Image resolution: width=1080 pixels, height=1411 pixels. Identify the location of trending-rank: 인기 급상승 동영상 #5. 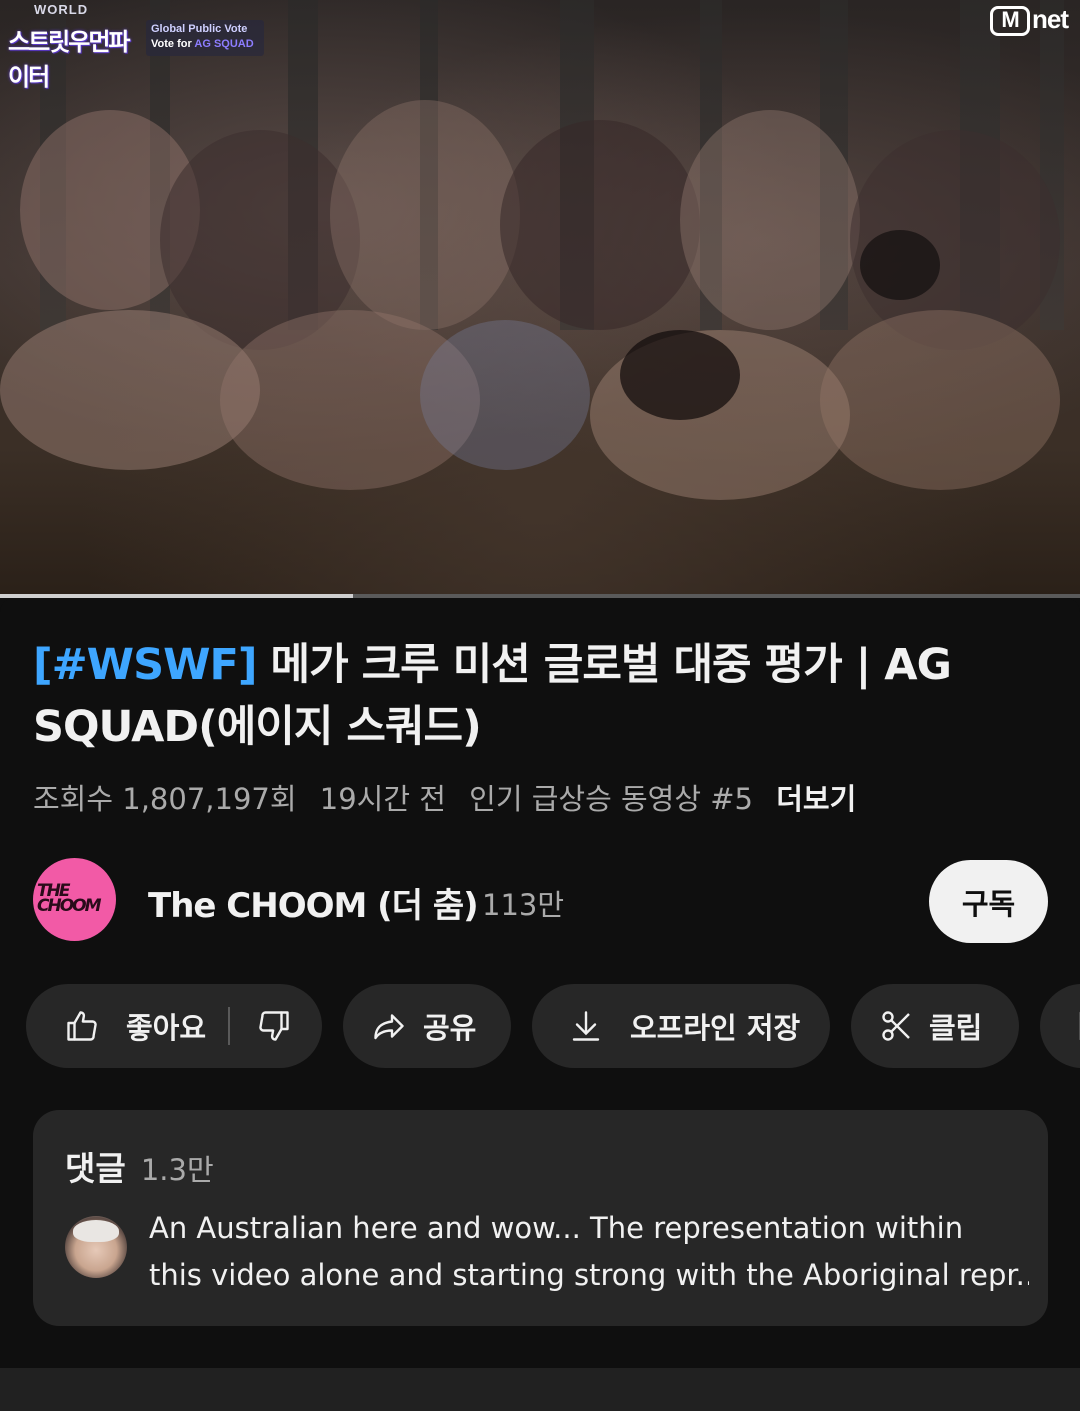
(611, 799).